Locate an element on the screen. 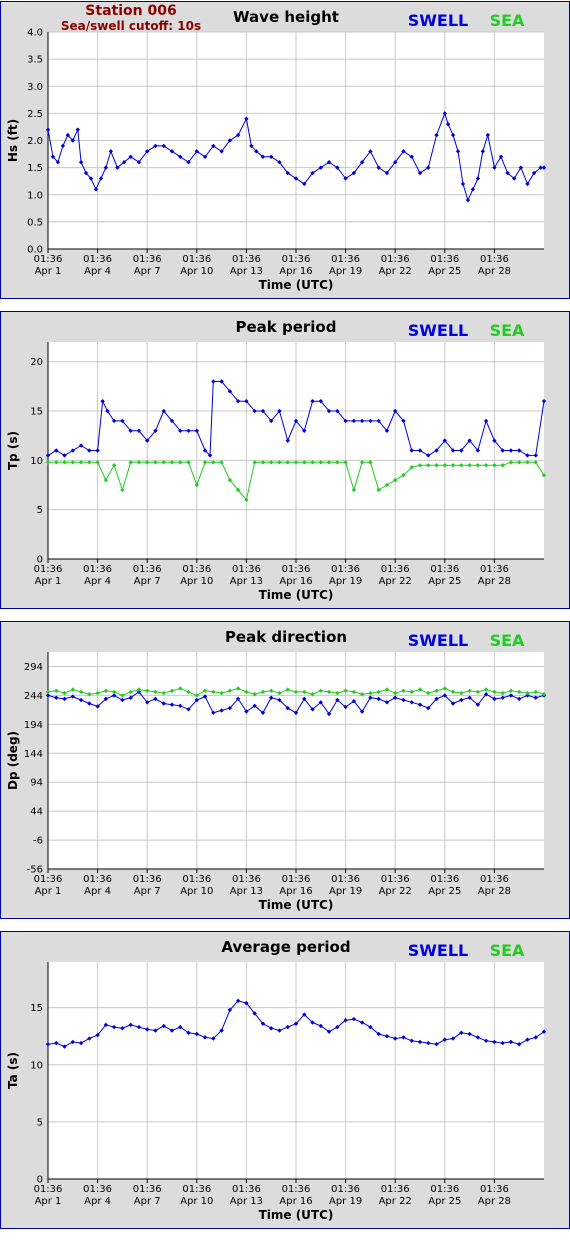 The height and width of the screenshot is (1240, 570). chart-title: Average period is located at coordinates (285, 947).